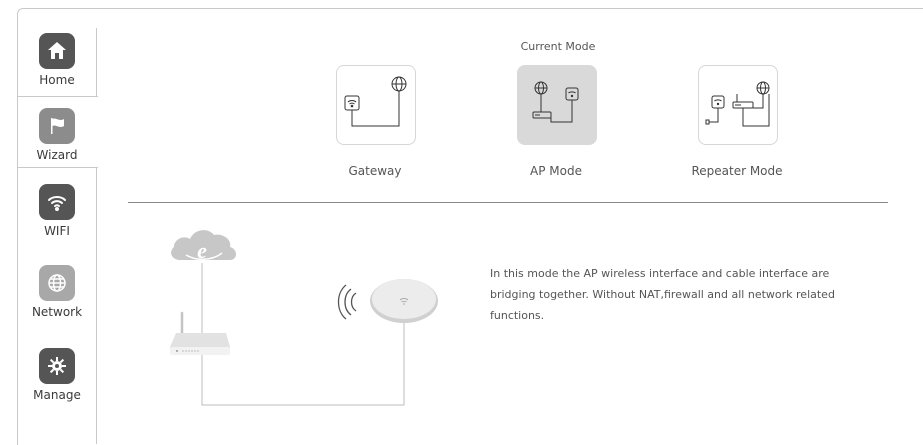 Image resolution: width=923 pixels, height=445 pixels. I want to click on wifi-icon, so click(57, 202).